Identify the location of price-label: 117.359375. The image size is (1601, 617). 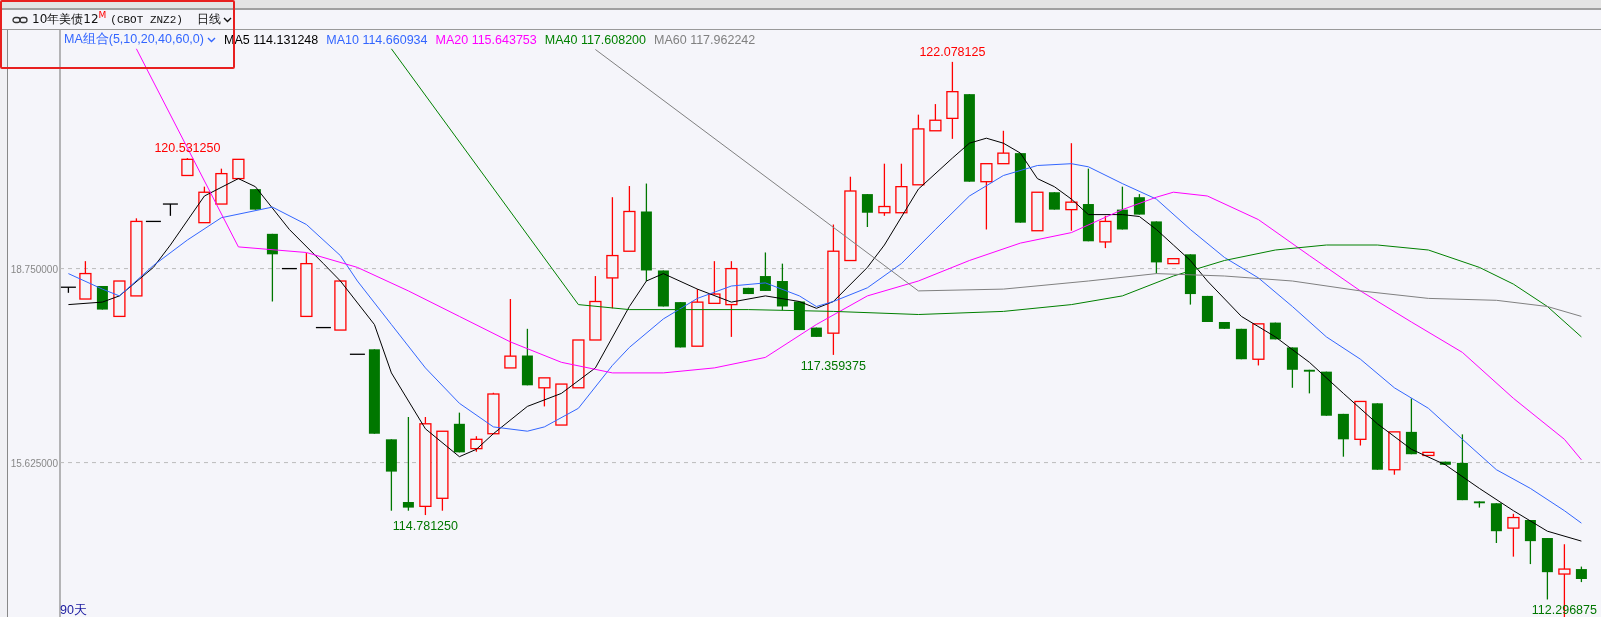
(833, 365).